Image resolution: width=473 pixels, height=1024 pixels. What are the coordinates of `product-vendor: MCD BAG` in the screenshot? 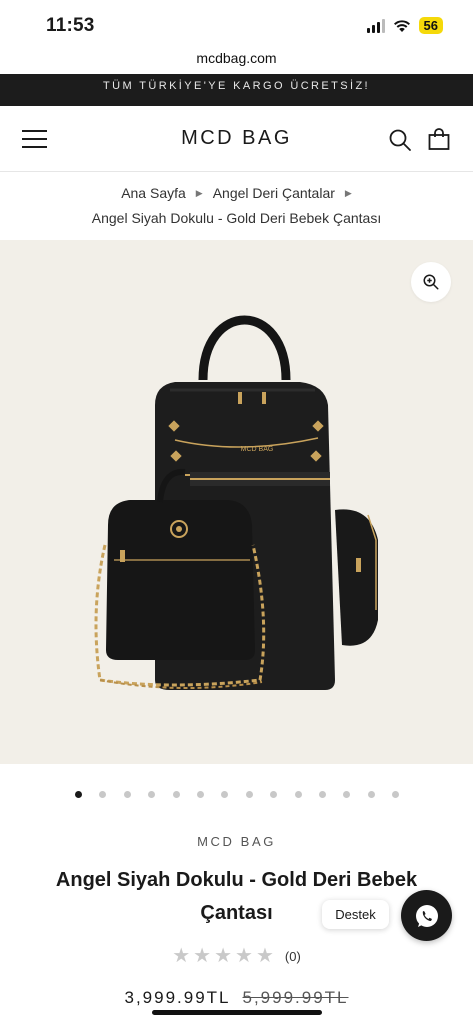 It's located at (236, 841).